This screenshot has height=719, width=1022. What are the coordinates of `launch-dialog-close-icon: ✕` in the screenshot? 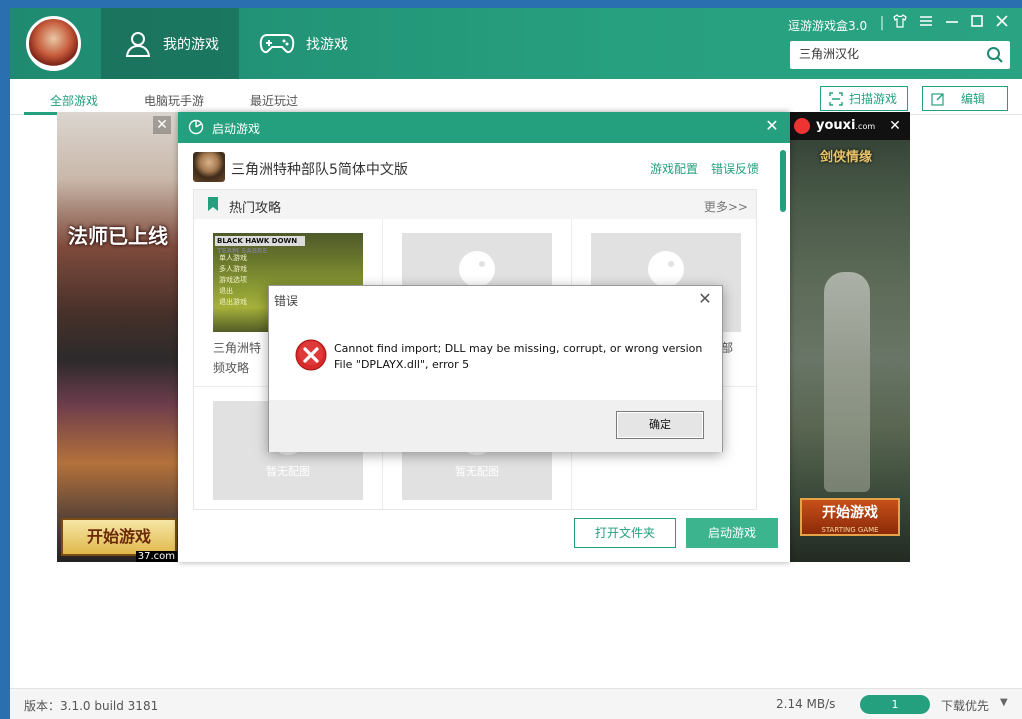 It's located at (772, 126).